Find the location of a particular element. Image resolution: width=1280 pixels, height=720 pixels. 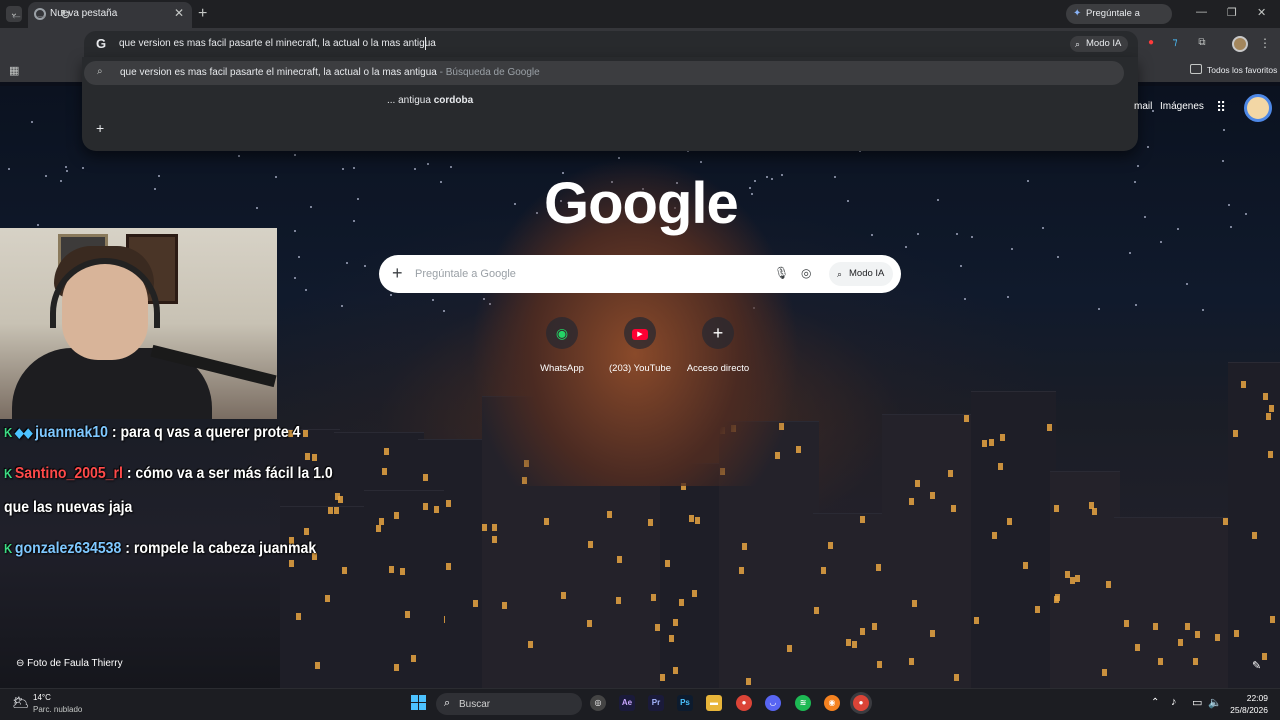

taskbar-search is located at coordinates (509, 704).